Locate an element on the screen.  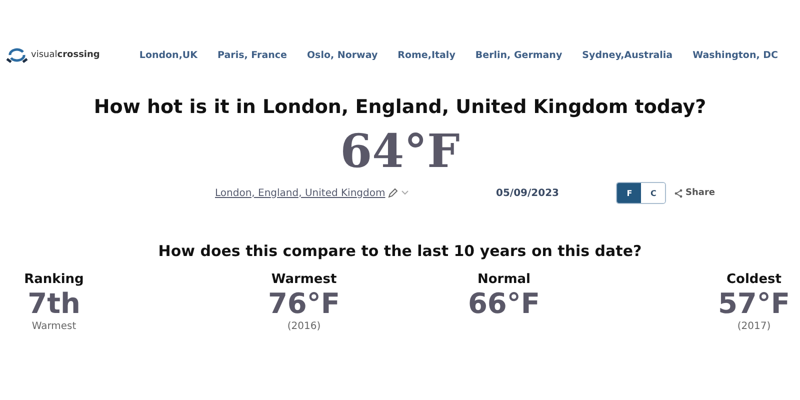
stat-value: 57°F is located at coordinates (754, 304).